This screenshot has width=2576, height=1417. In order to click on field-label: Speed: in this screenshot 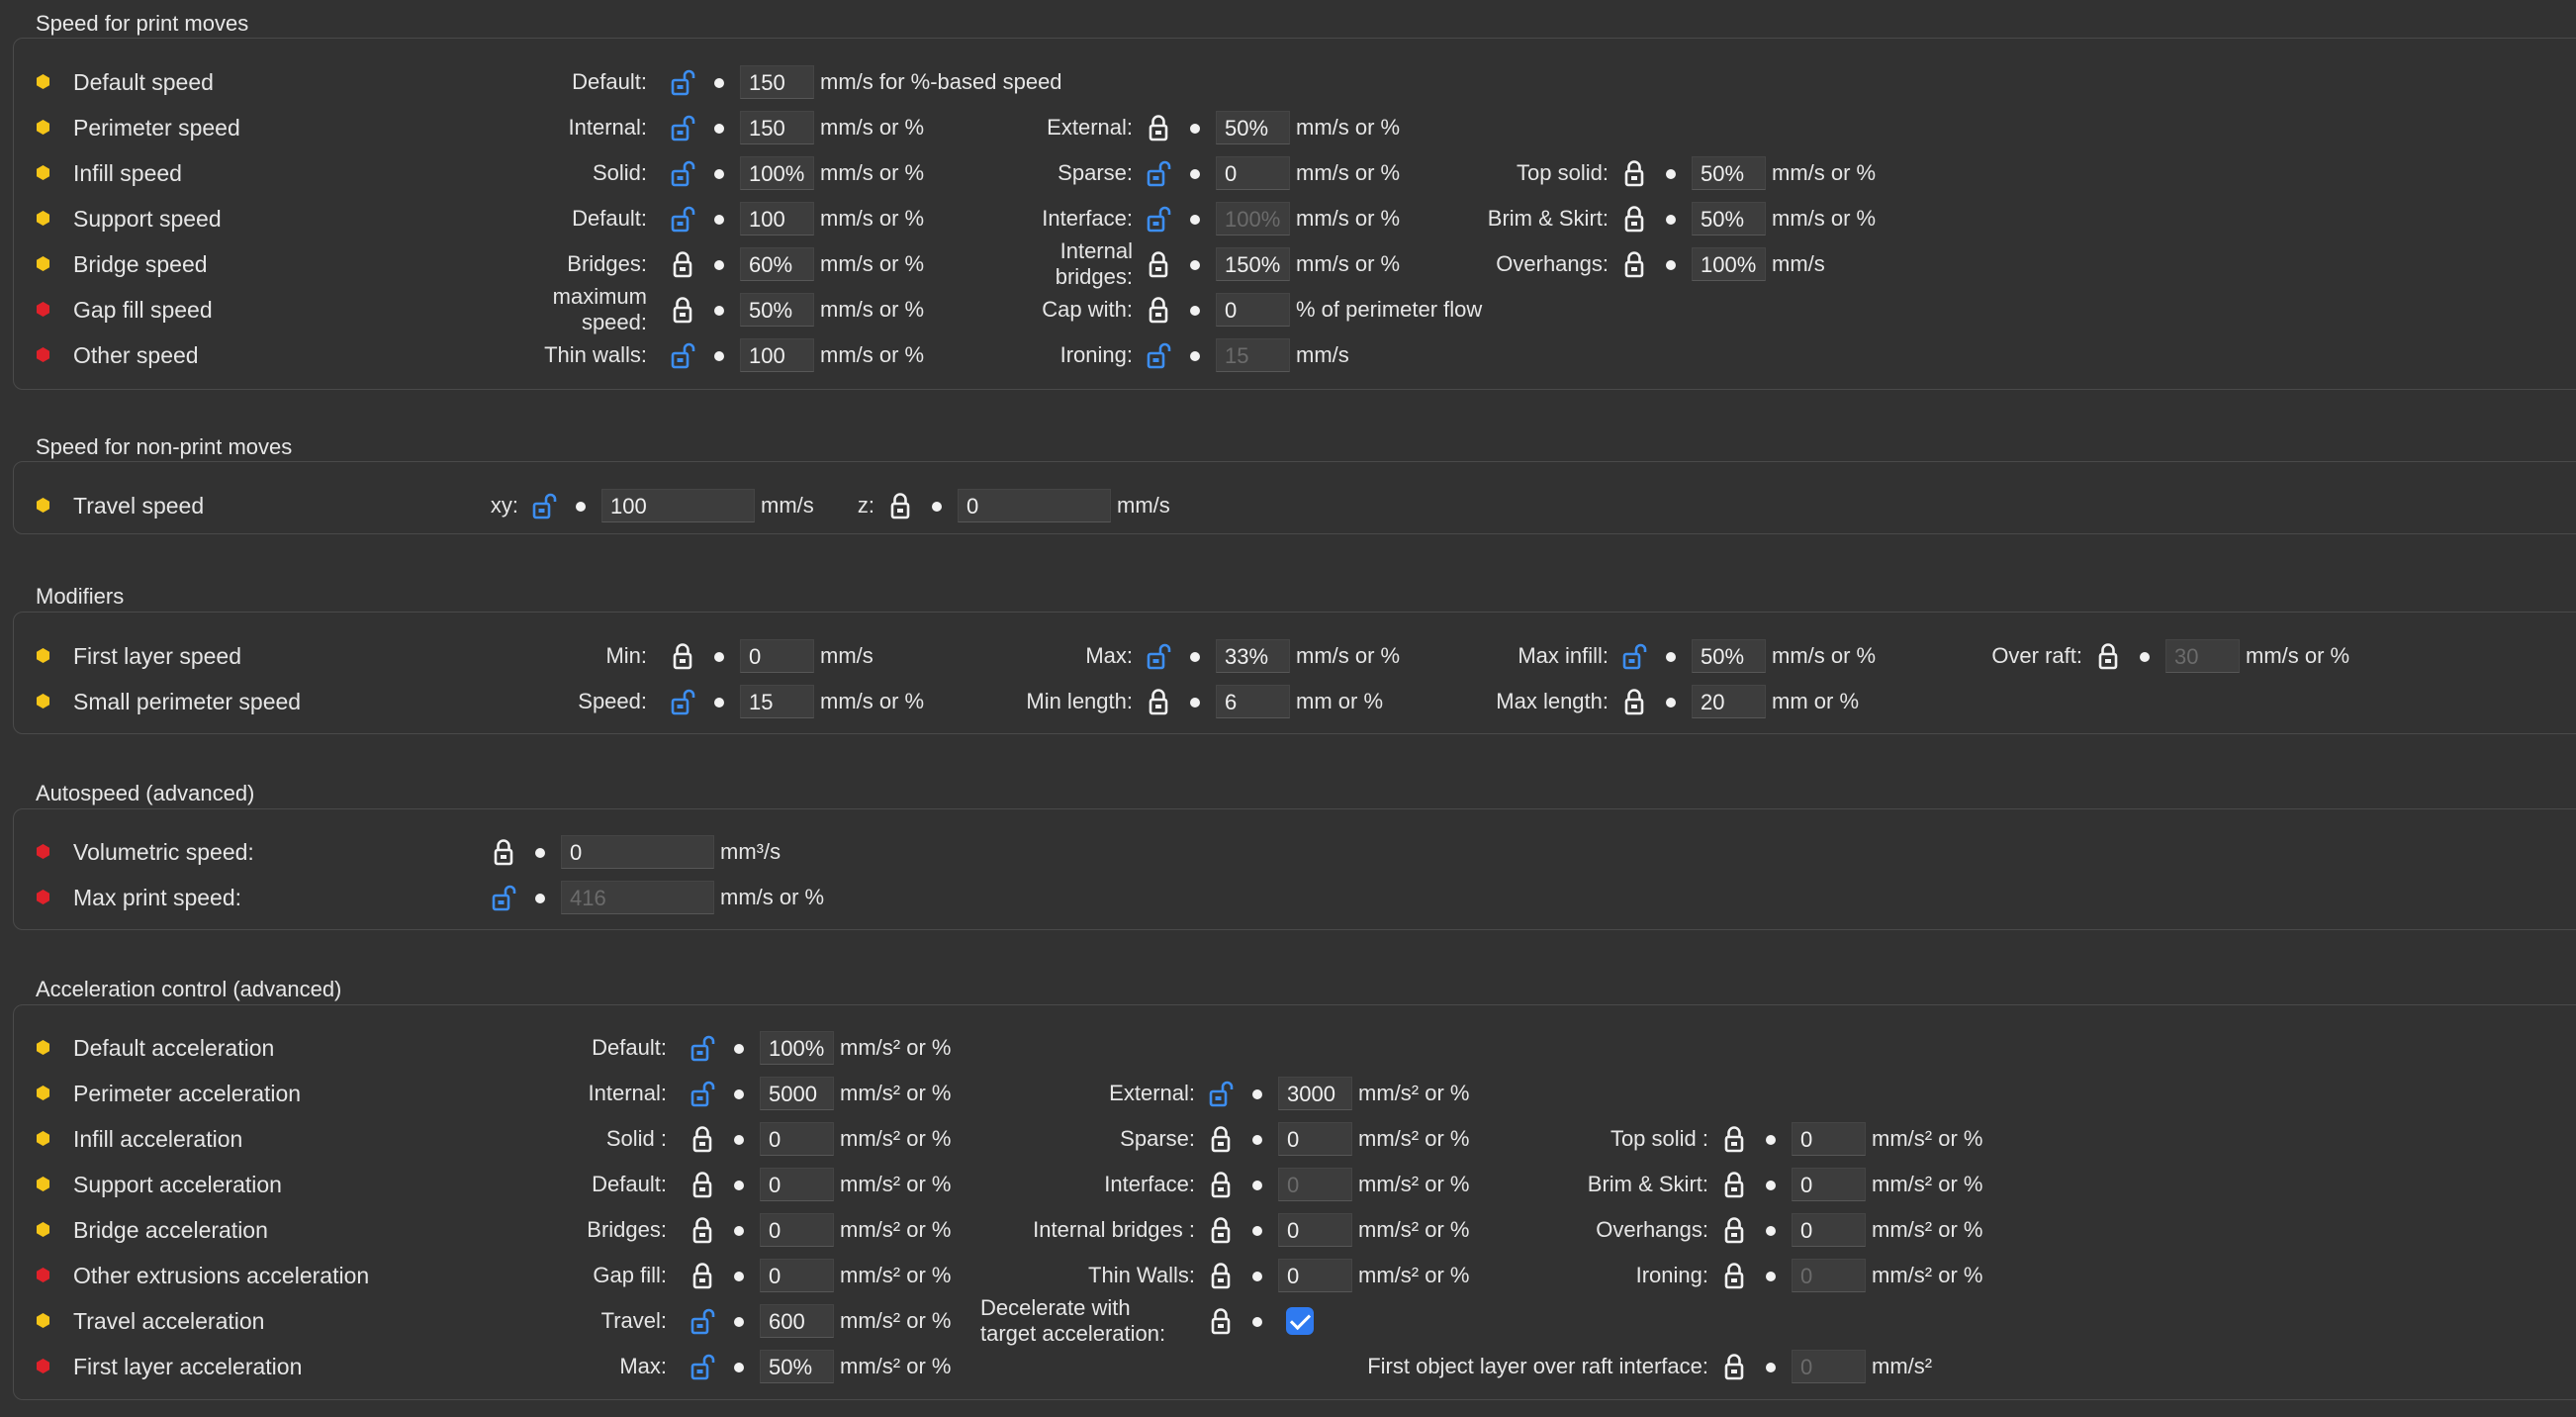, I will do `click(613, 701)`.